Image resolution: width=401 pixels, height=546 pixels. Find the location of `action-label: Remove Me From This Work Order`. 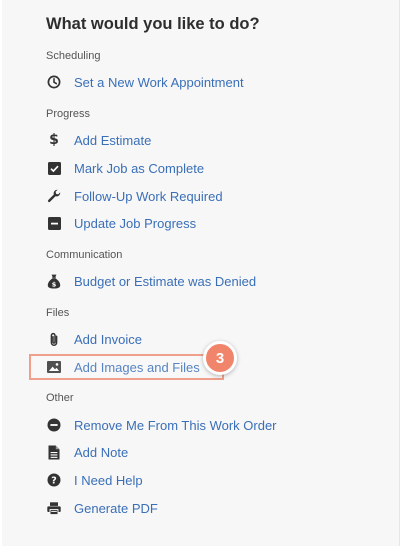

action-label: Remove Me From This Work Order is located at coordinates (175, 425).